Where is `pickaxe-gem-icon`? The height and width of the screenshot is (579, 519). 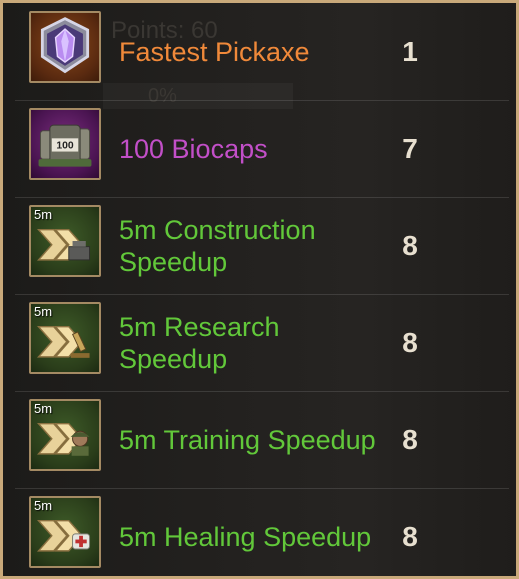
pickaxe-gem-icon is located at coordinates (65, 47).